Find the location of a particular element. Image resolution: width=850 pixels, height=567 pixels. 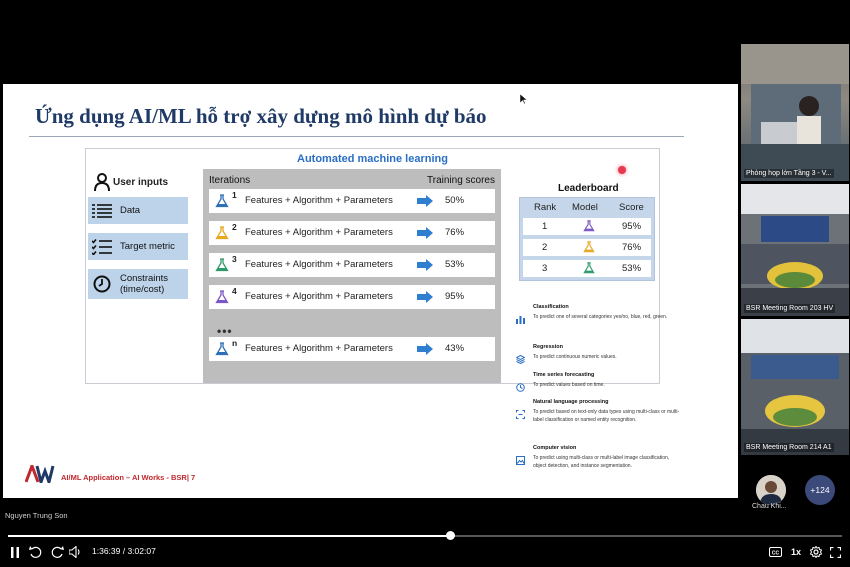

task-title: Time series forecasting is located at coordinates (564, 375).